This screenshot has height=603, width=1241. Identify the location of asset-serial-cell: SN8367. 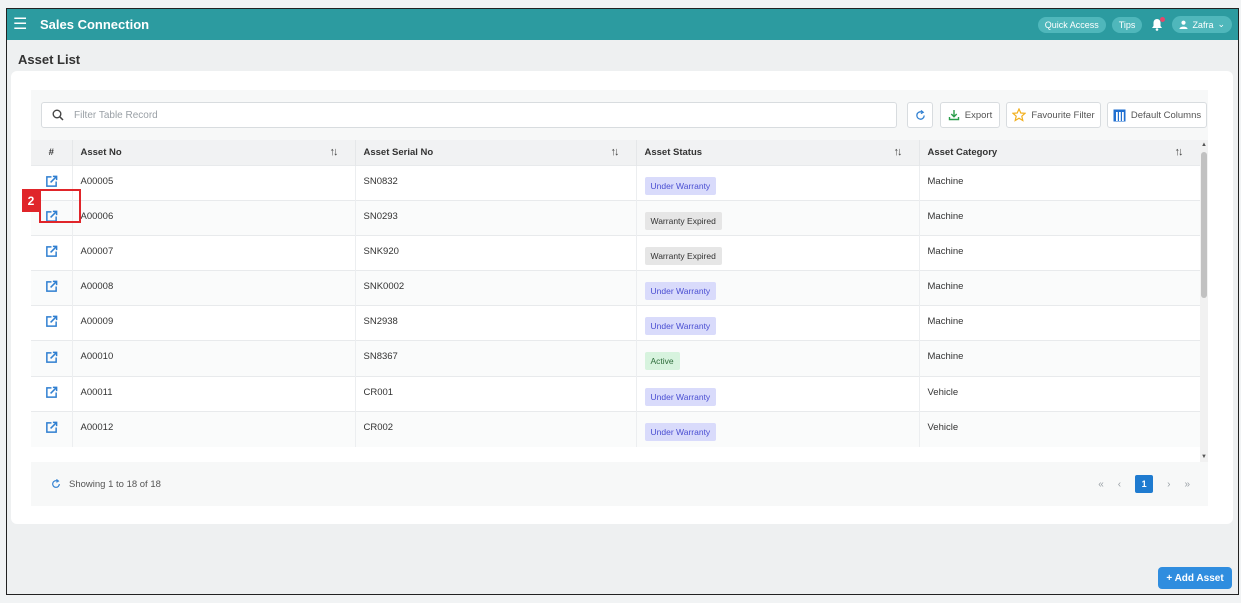
(496, 358).